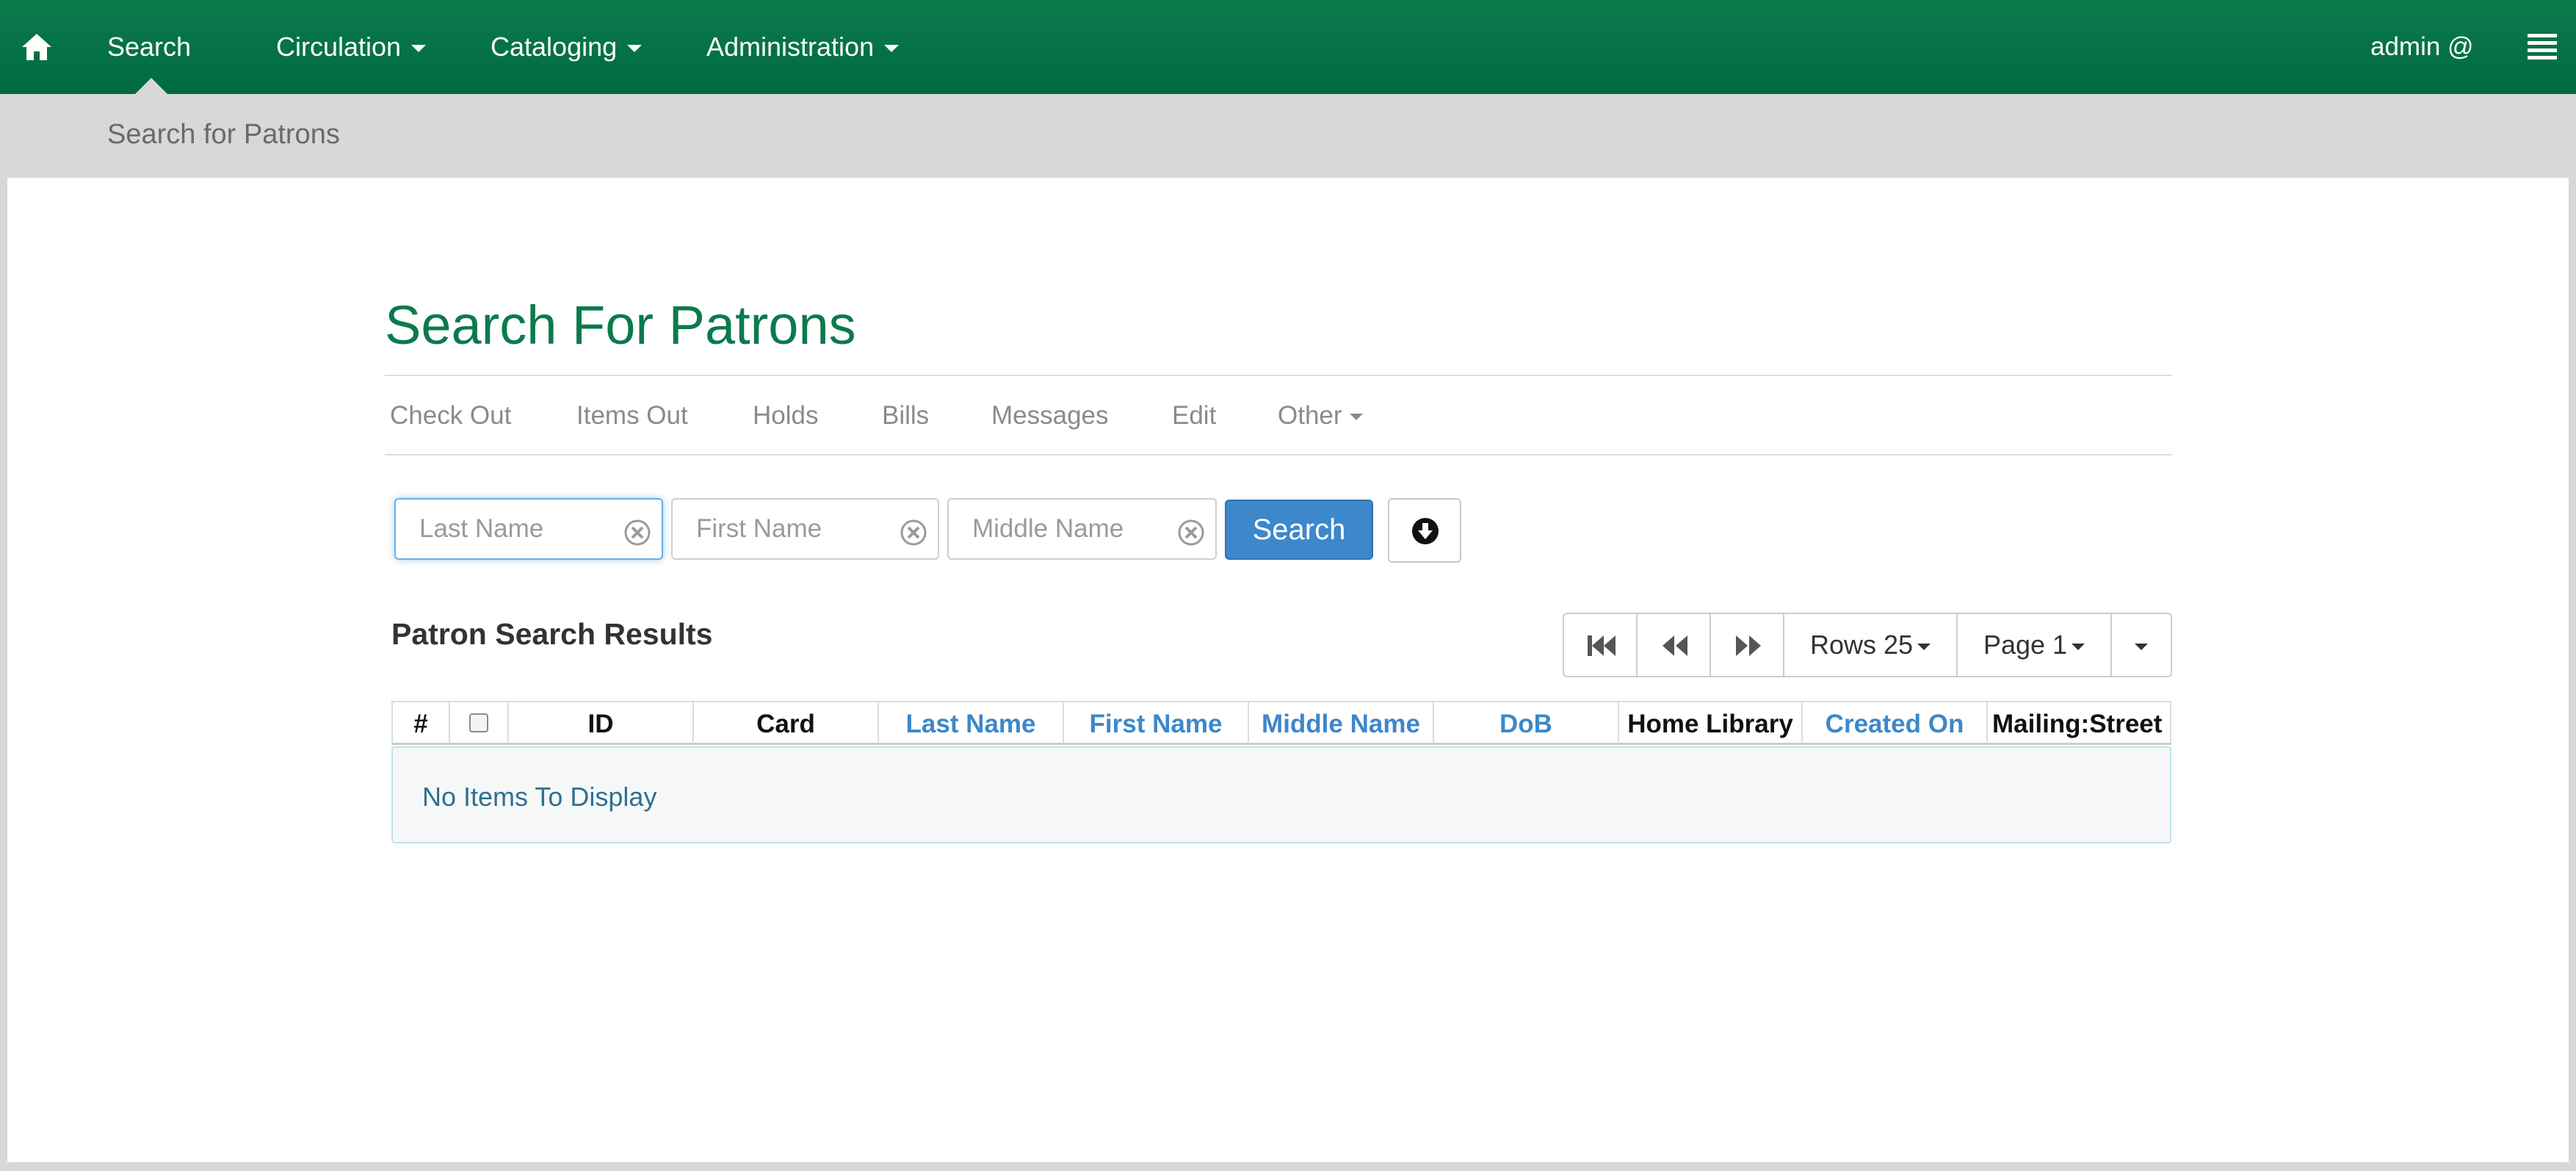  I want to click on nav-cataloging: Cataloging, so click(567, 47).